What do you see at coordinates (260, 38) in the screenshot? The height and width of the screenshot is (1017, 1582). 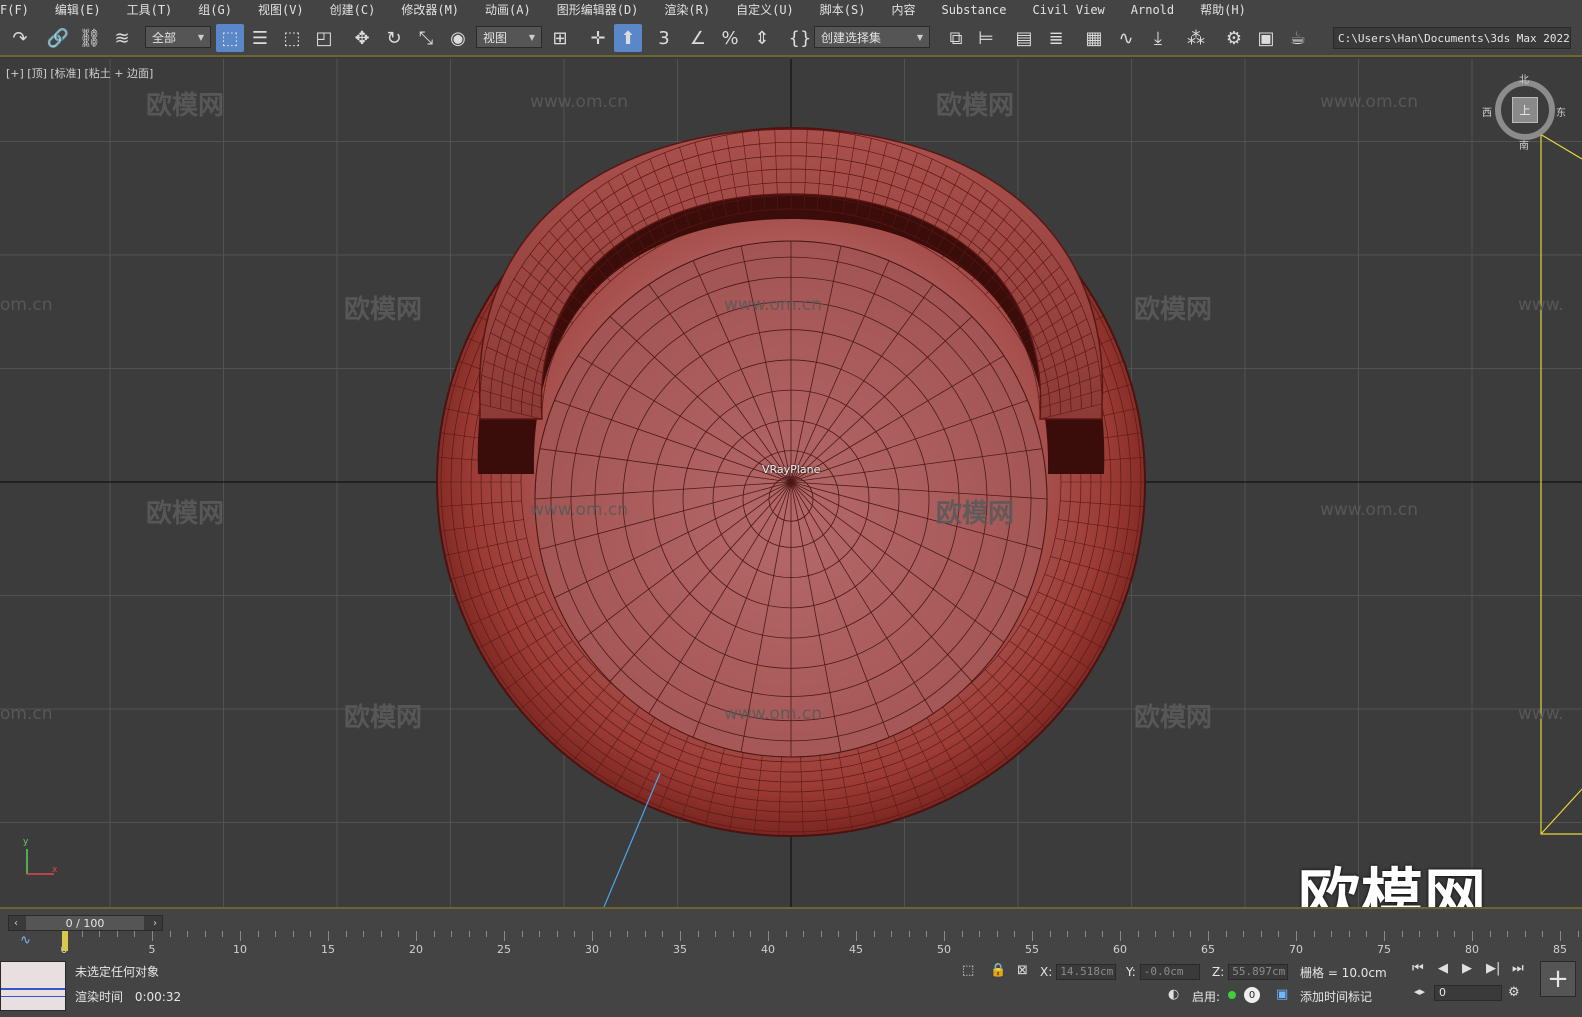 I see `select-by-name-icon: ☰` at bounding box center [260, 38].